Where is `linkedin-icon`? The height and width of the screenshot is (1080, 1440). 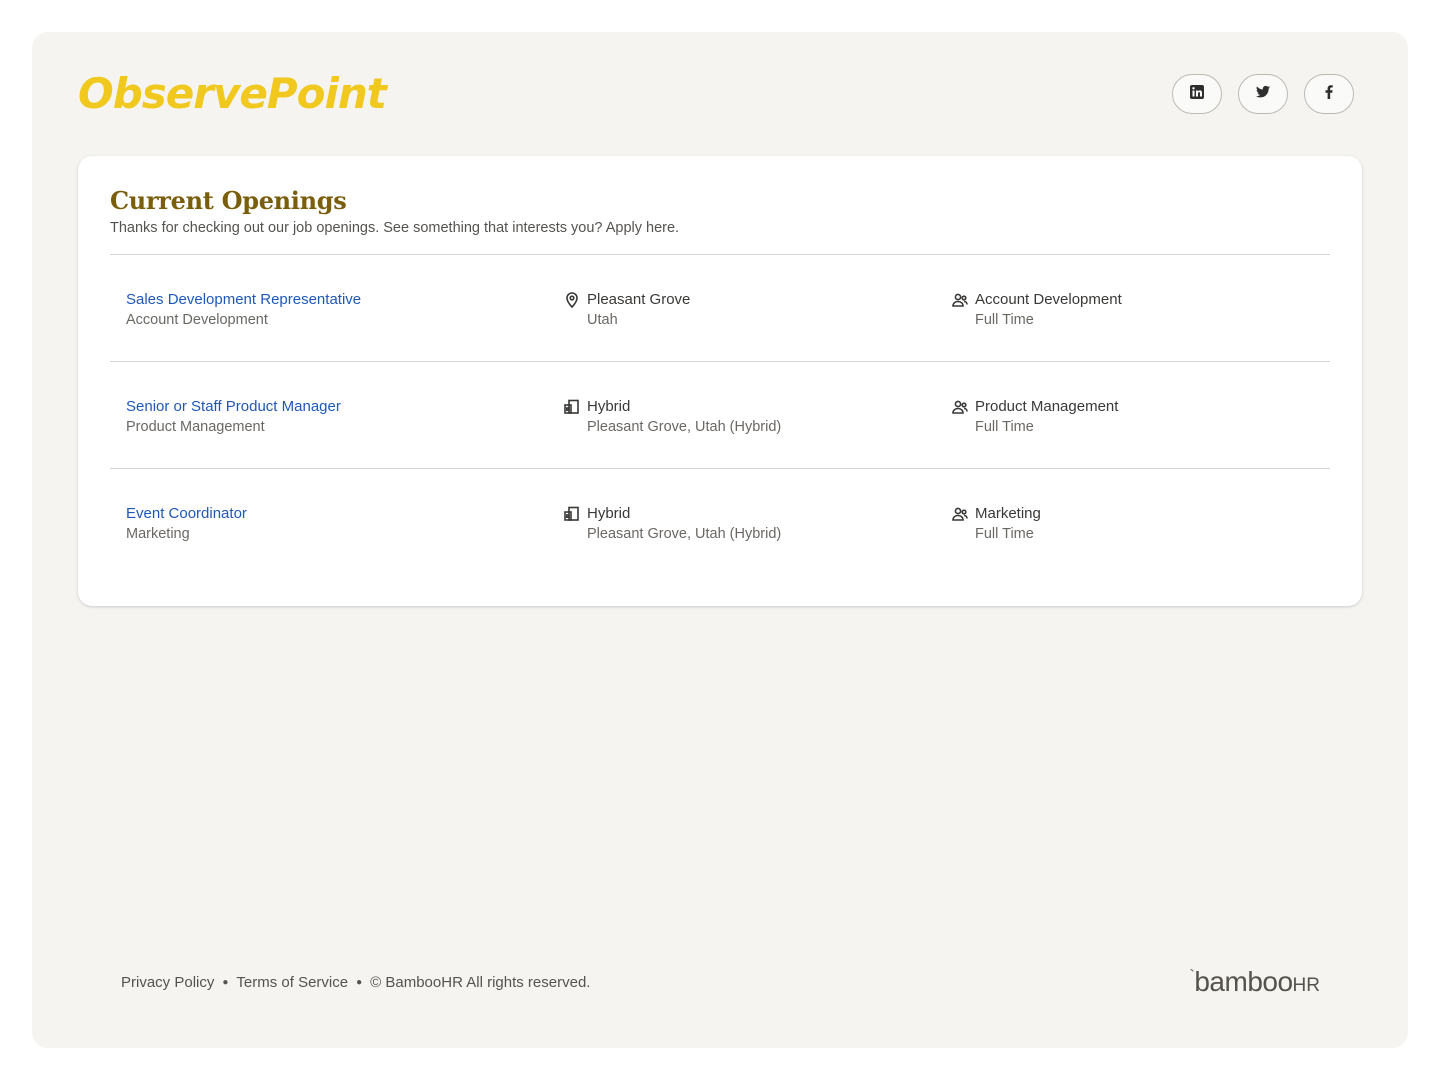
linkedin-icon is located at coordinates (1197, 94).